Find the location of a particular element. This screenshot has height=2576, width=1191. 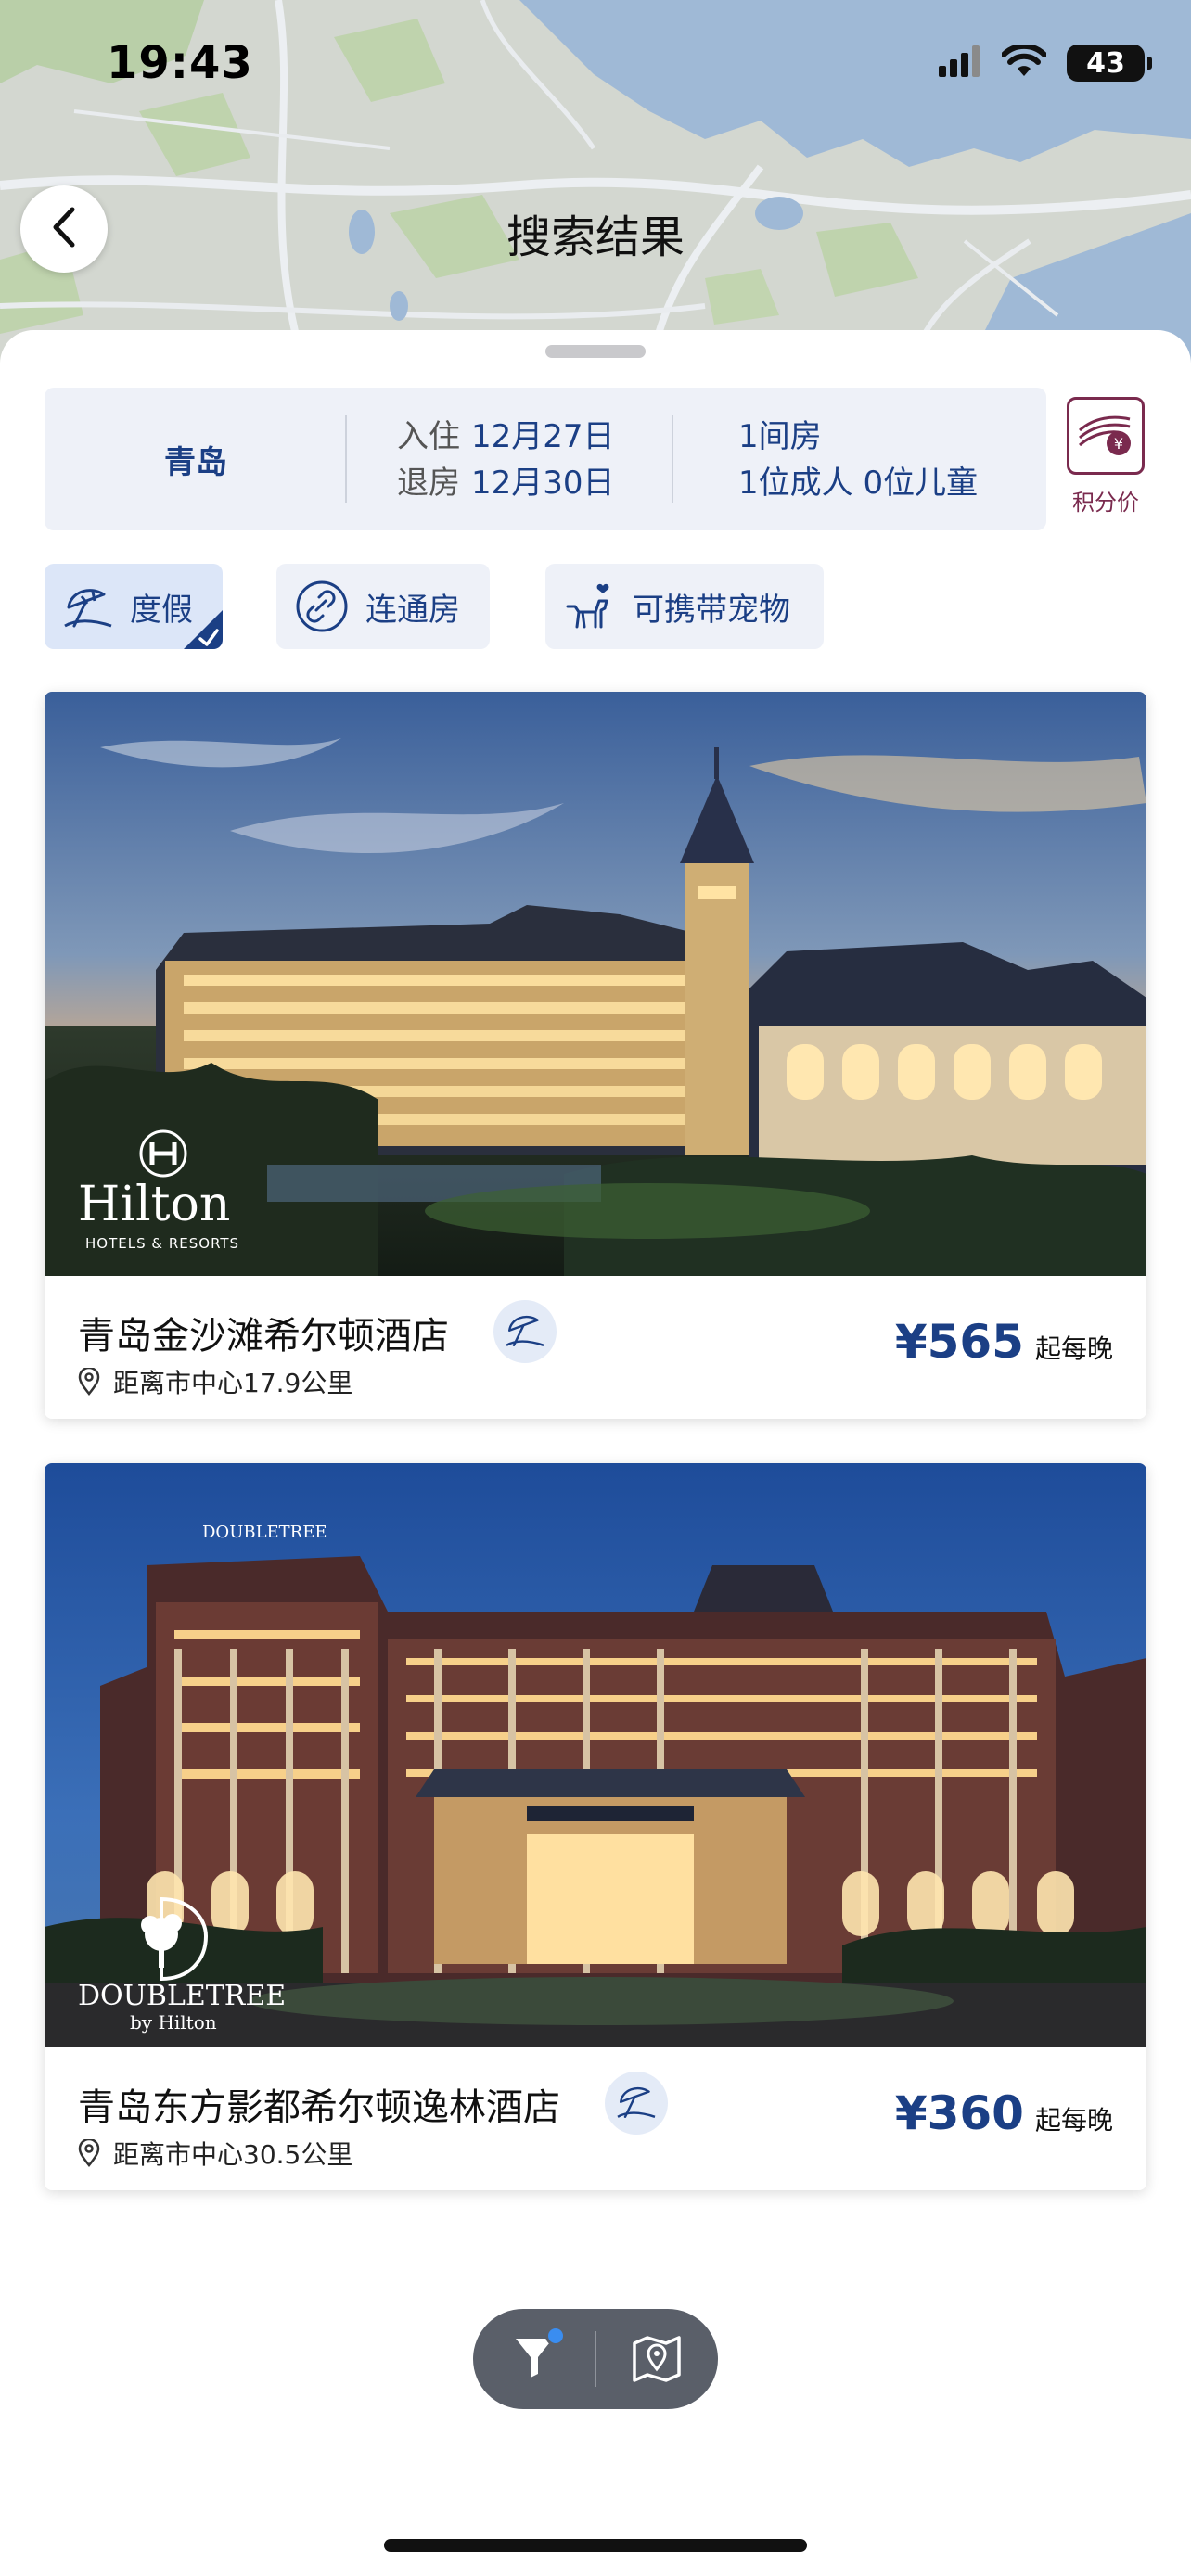

filter-chip-pets-allowed: 可携带宠物 is located at coordinates (684, 606).